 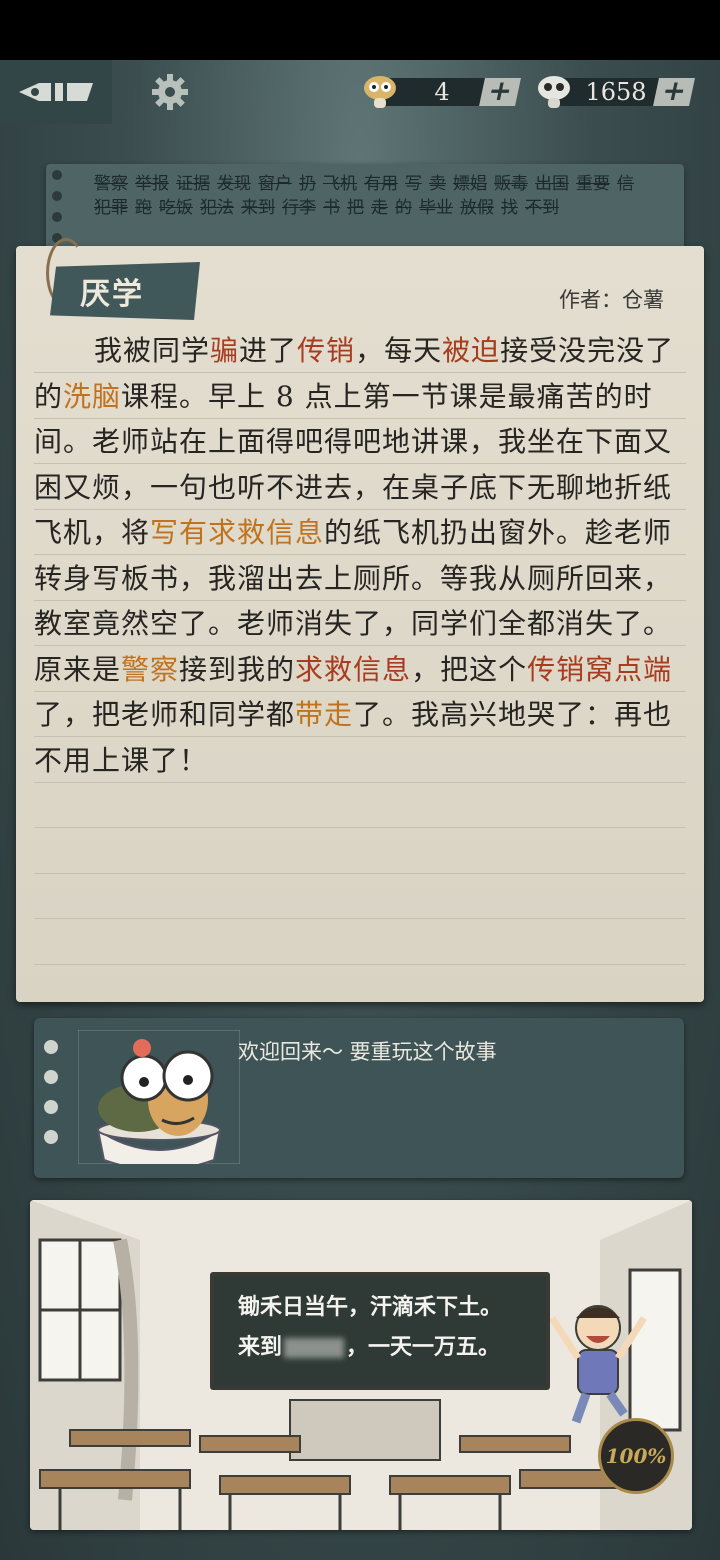 What do you see at coordinates (217, 208) in the screenshot?
I see `keyword-item: 犯法` at bounding box center [217, 208].